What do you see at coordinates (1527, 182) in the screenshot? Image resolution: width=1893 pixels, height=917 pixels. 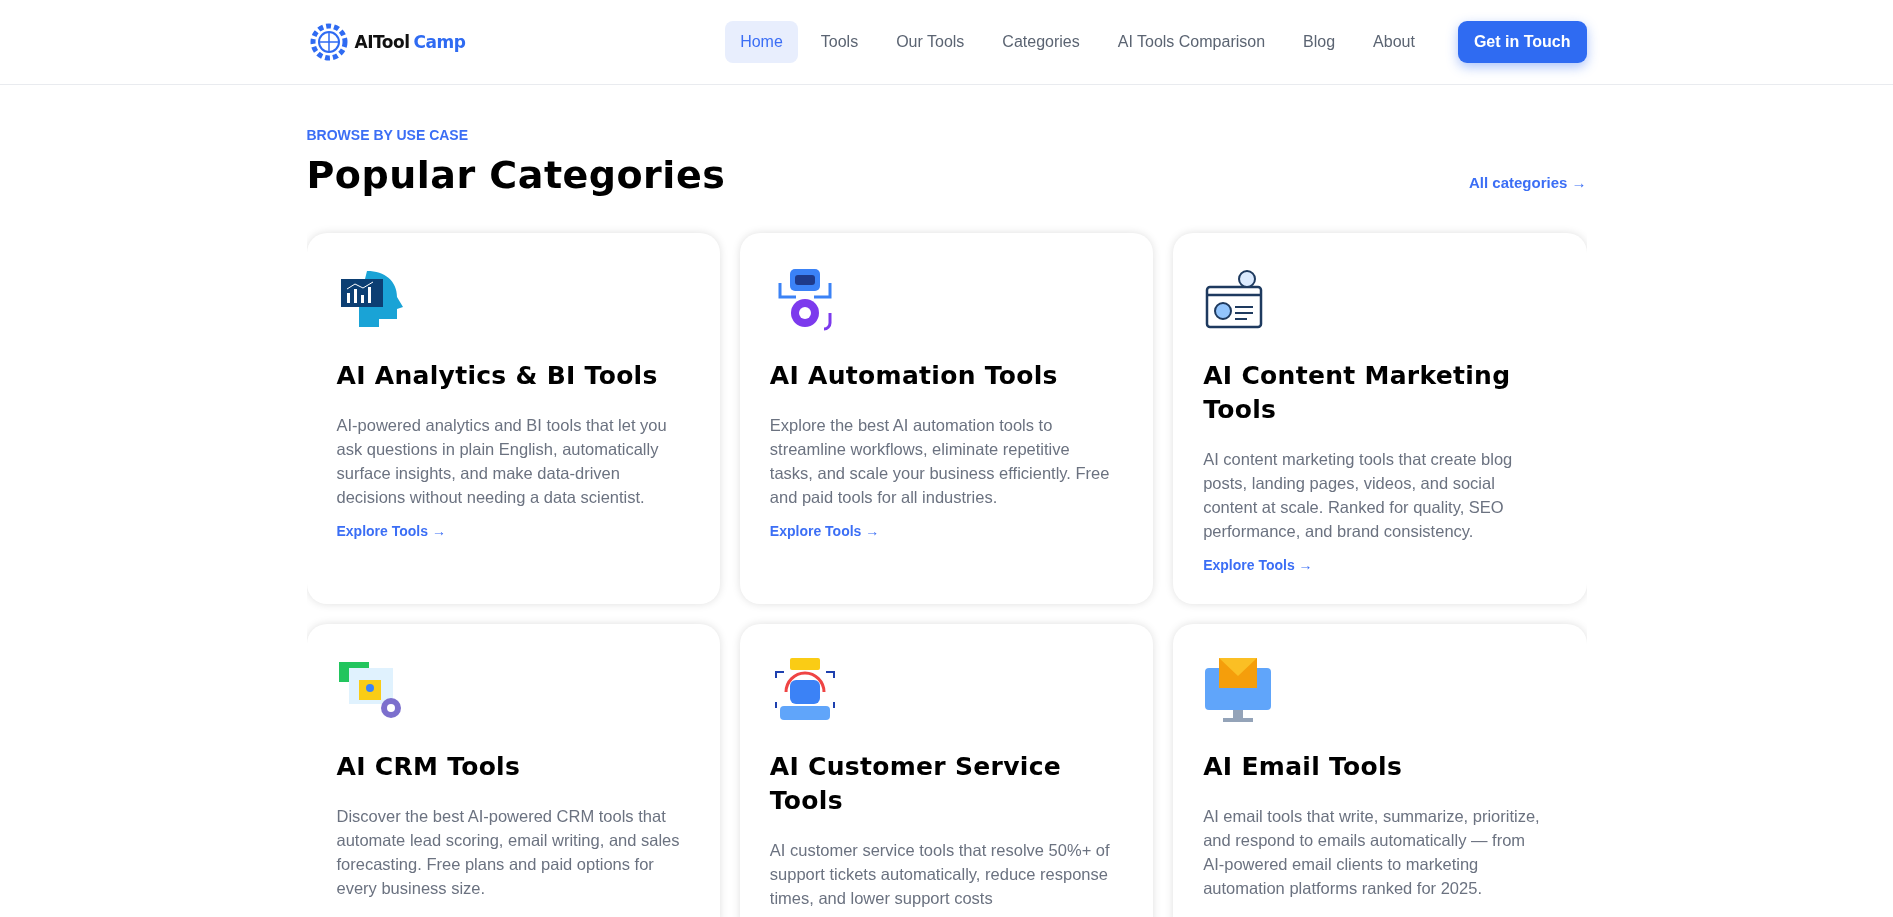 I see `all-categories-link: All categories →` at bounding box center [1527, 182].